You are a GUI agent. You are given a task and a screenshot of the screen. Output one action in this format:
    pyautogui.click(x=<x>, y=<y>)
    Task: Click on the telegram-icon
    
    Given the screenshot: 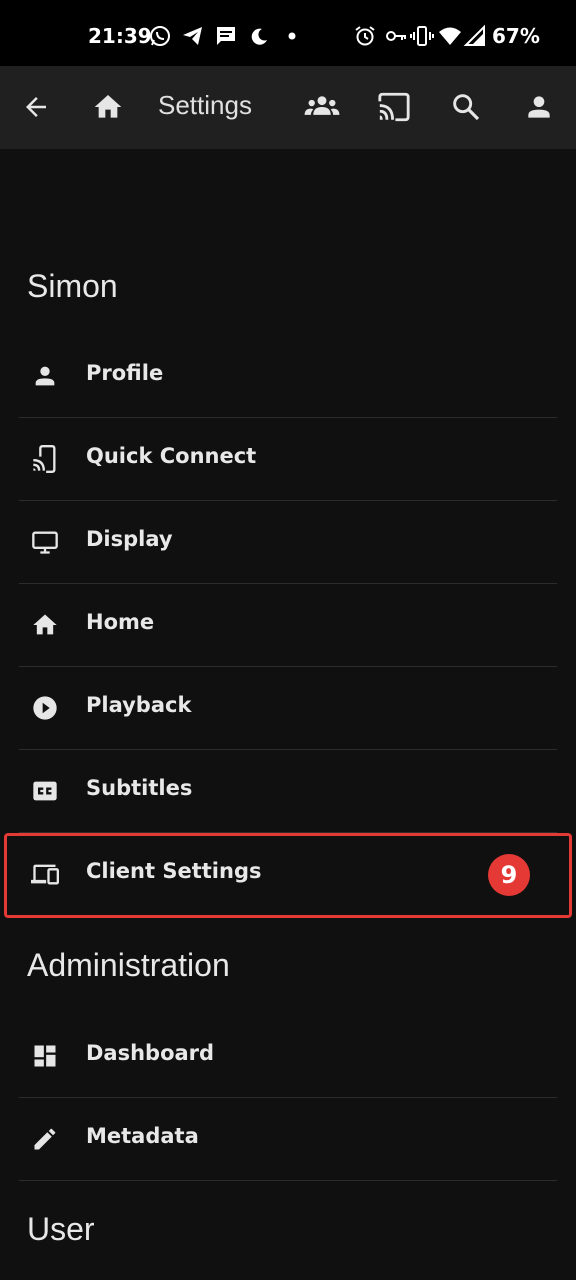 What is the action you would take?
    pyautogui.click(x=192, y=36)
    